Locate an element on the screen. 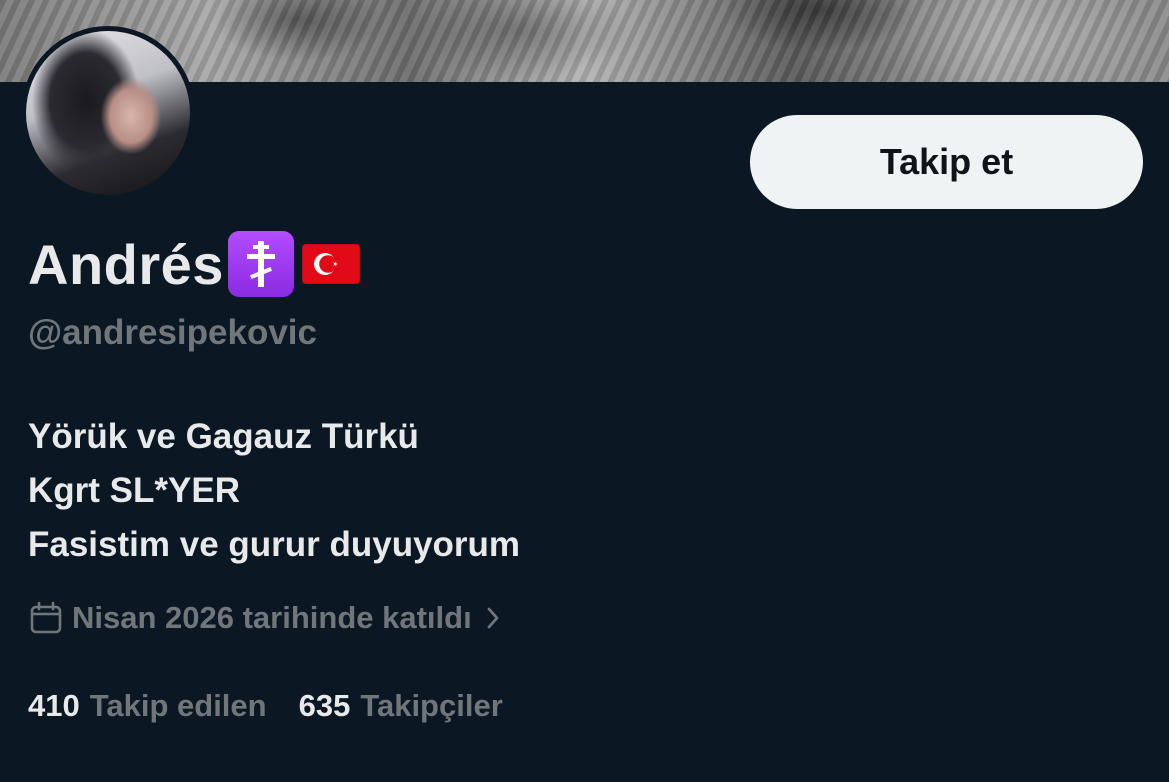 This screenshot has height=782, width=1169. followers-count: 635 is located at coordinates (324, 705).